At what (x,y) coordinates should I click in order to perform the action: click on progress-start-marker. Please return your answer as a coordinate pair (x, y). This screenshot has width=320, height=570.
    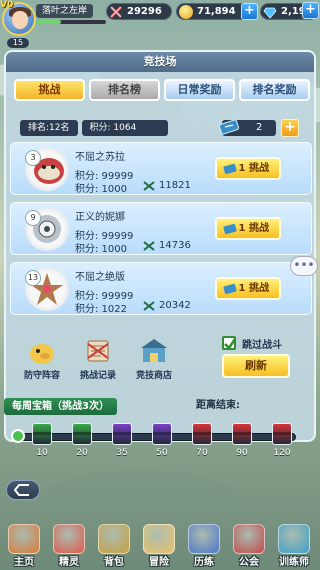
    Looking at the image, I should click on (18, 436).